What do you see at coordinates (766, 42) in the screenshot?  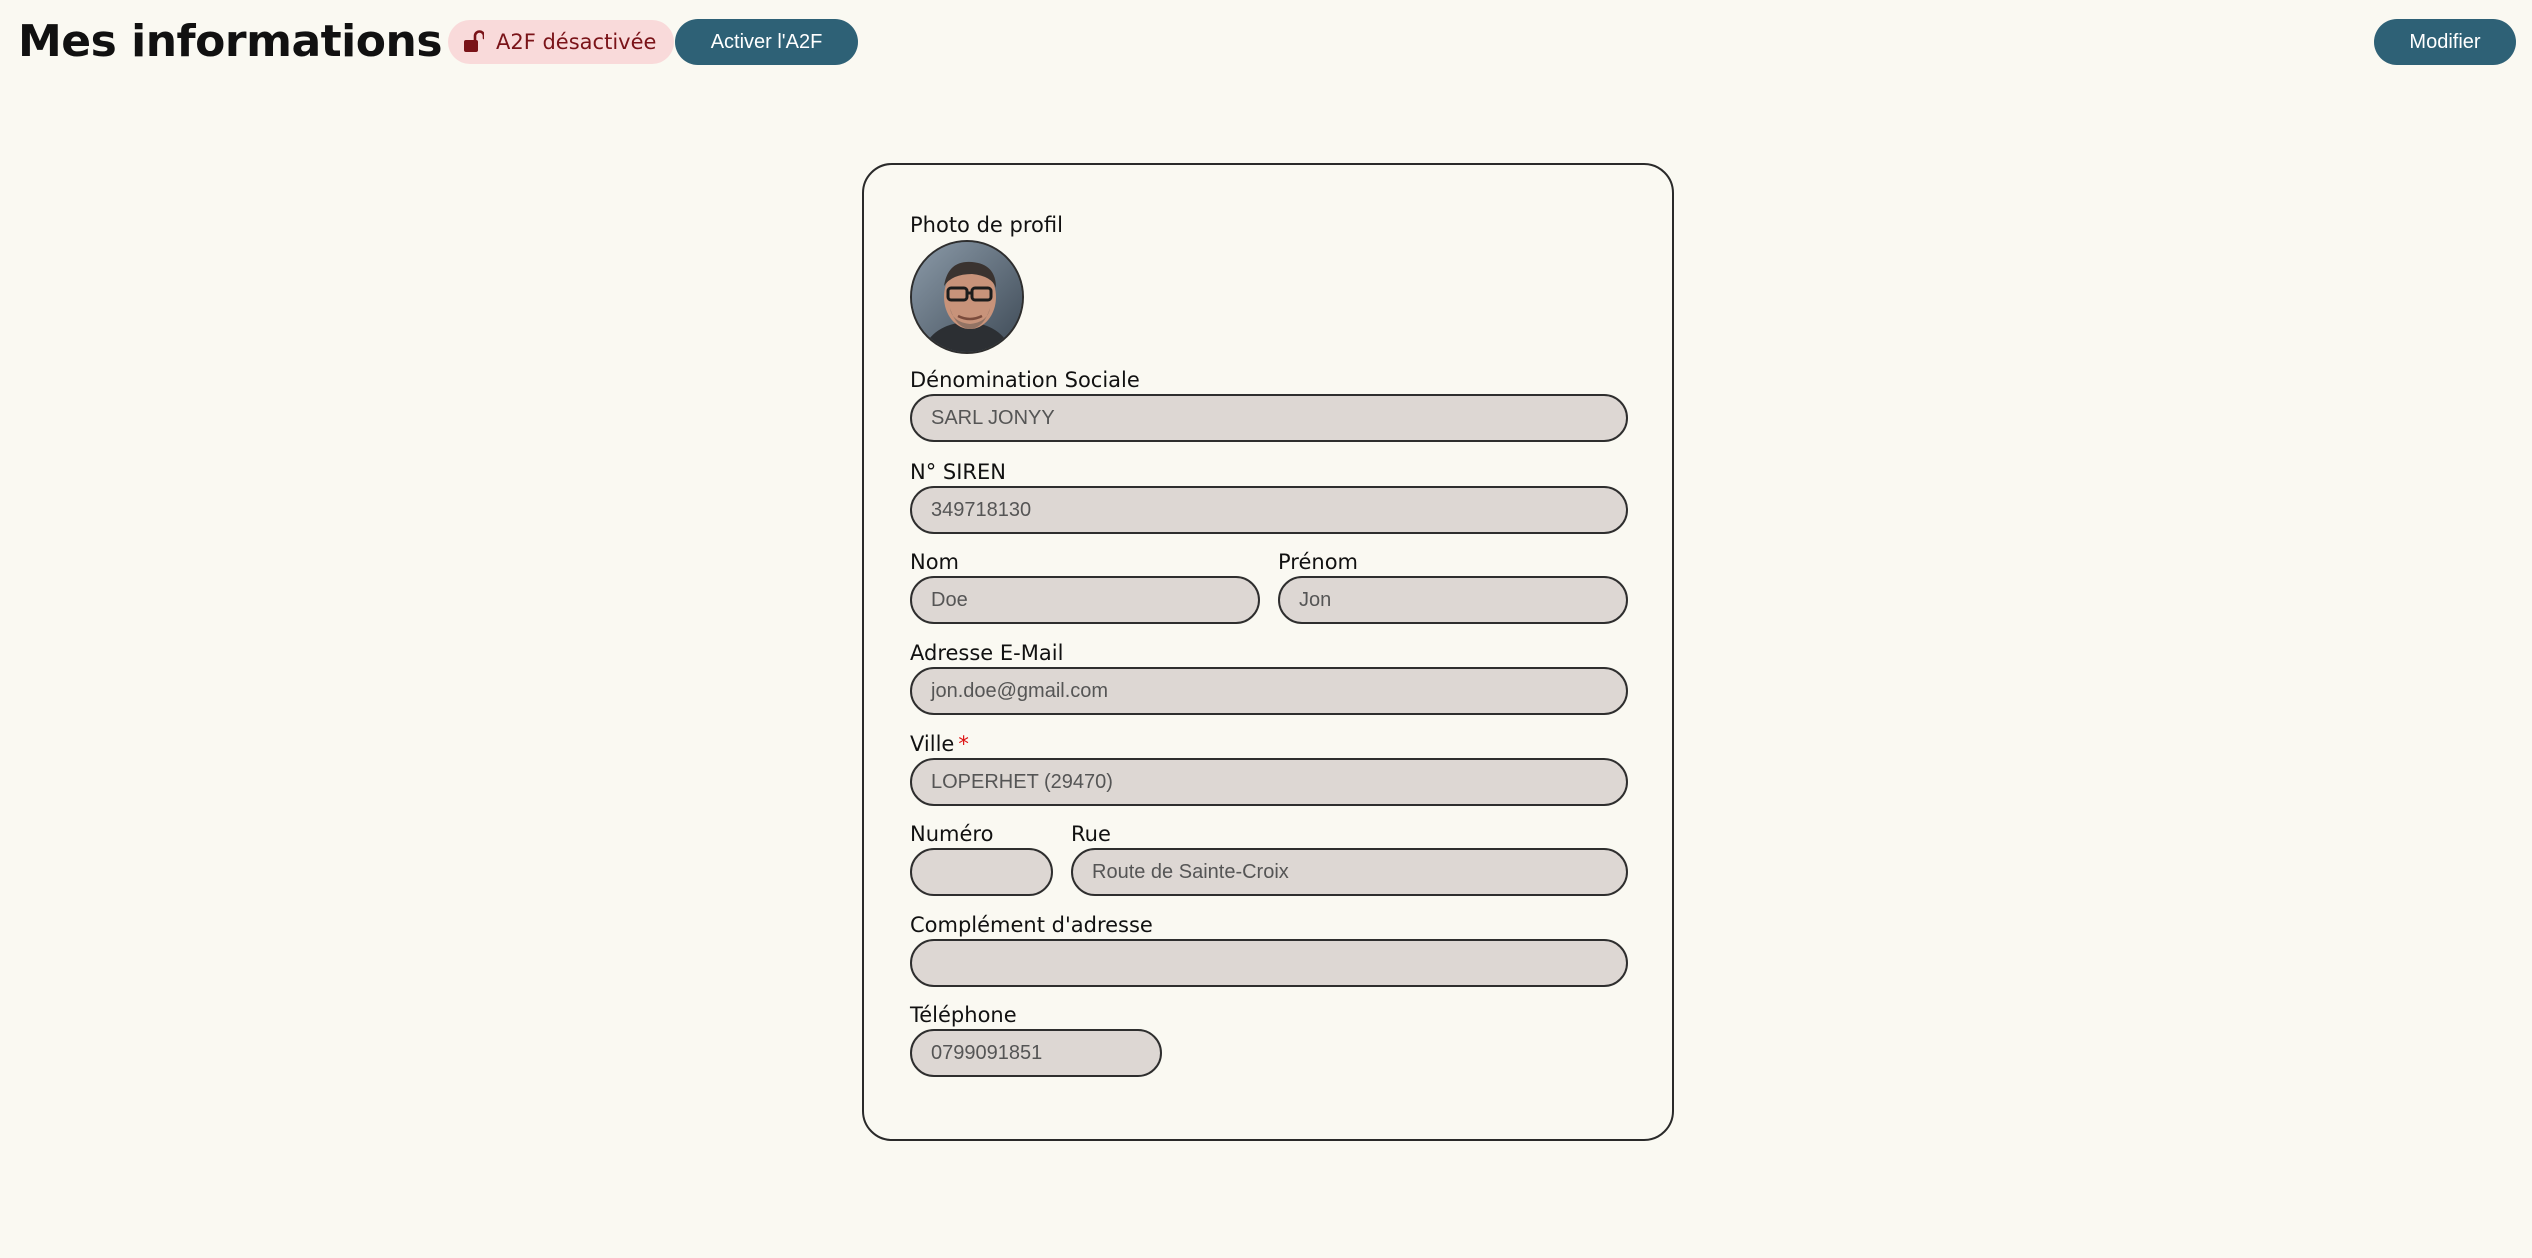 I see `activate-a2f-button: Activer l'A2F` at bounding box center [766, 42].